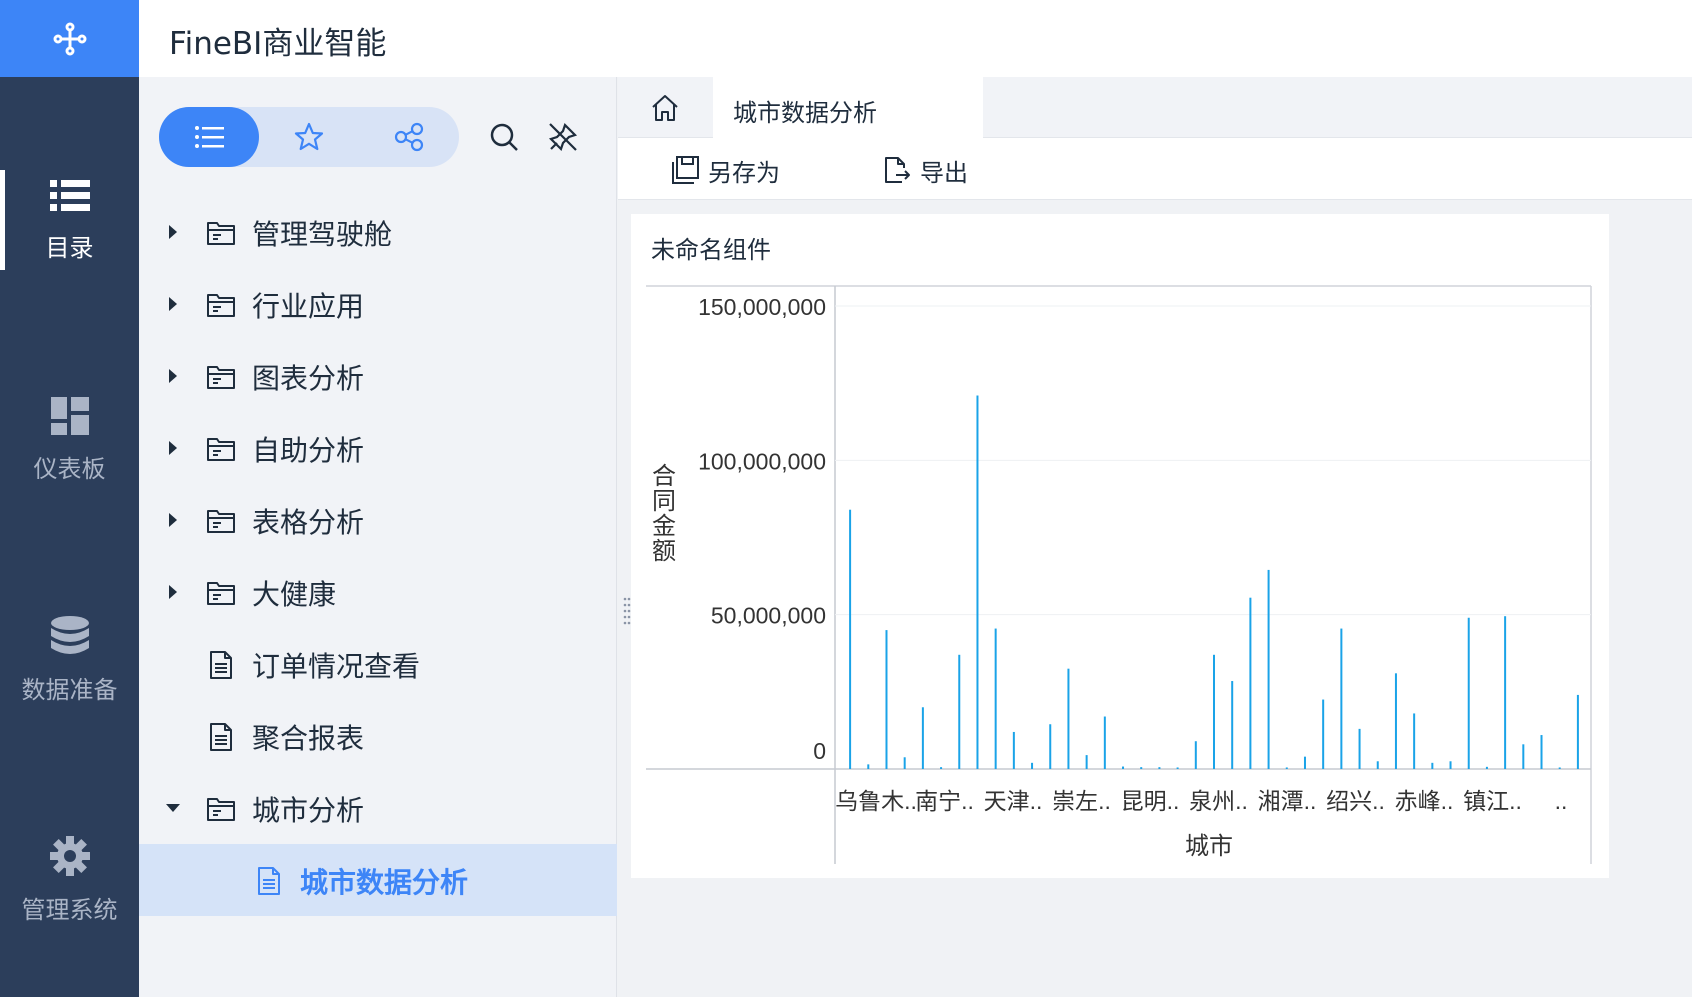  What do you see at coordinates (69, 220) in the screenshot?
I see `nav-item-catalog: 目录` at bounding box center [69, 220].